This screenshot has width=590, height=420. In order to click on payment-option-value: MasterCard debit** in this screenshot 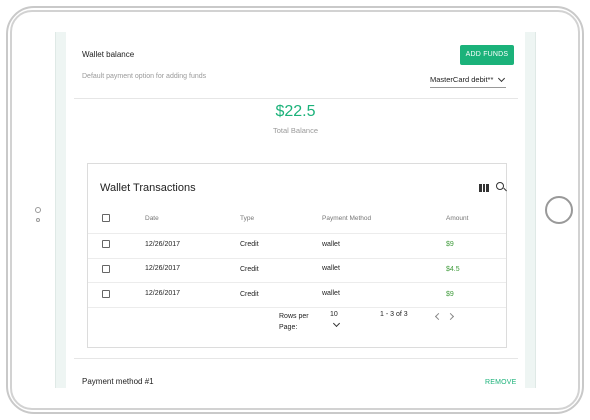, I will do `click(462, 79)`.